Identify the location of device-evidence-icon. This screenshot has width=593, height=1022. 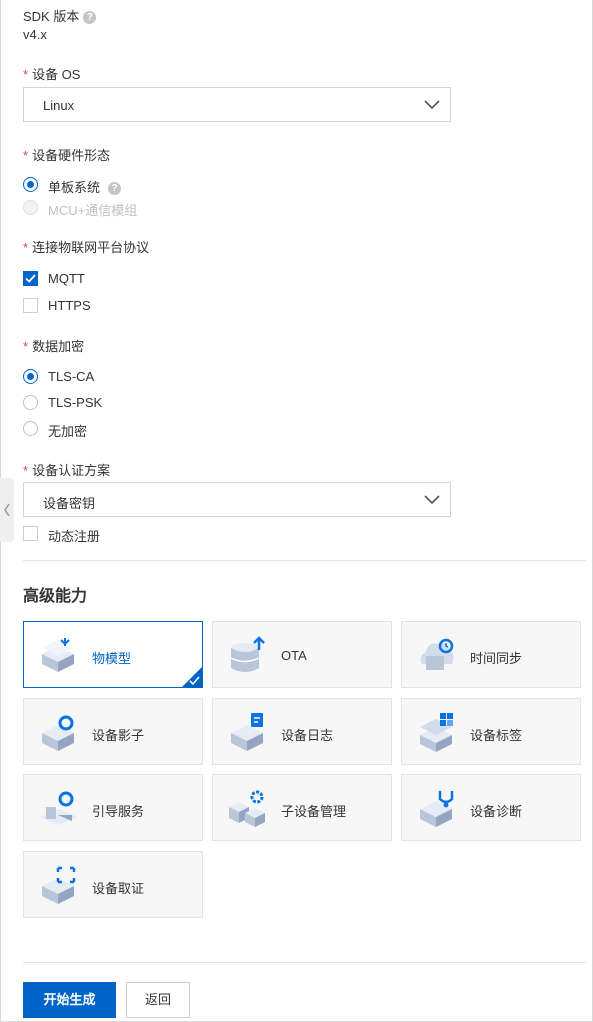
(59, 885).